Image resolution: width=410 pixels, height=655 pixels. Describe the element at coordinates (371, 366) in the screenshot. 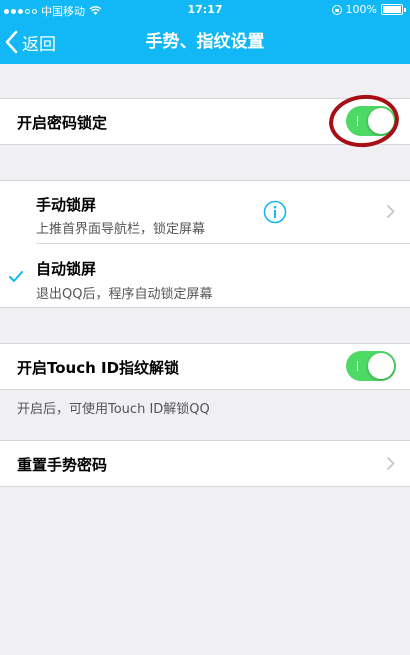

I see `touch-id-toggle` at that location.